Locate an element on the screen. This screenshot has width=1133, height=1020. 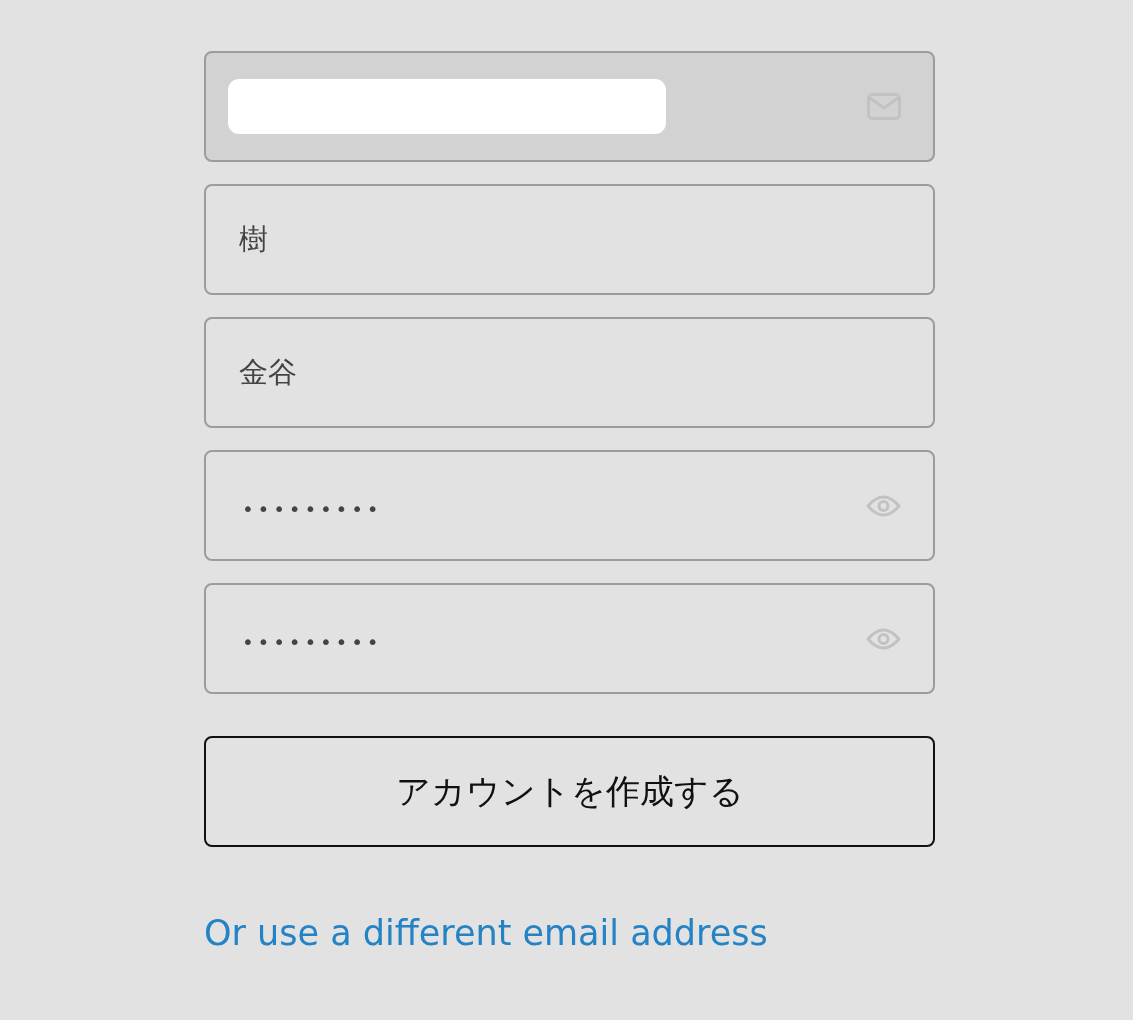
create-account-button: アカウントを作成する is located at coordinates (569, 791).